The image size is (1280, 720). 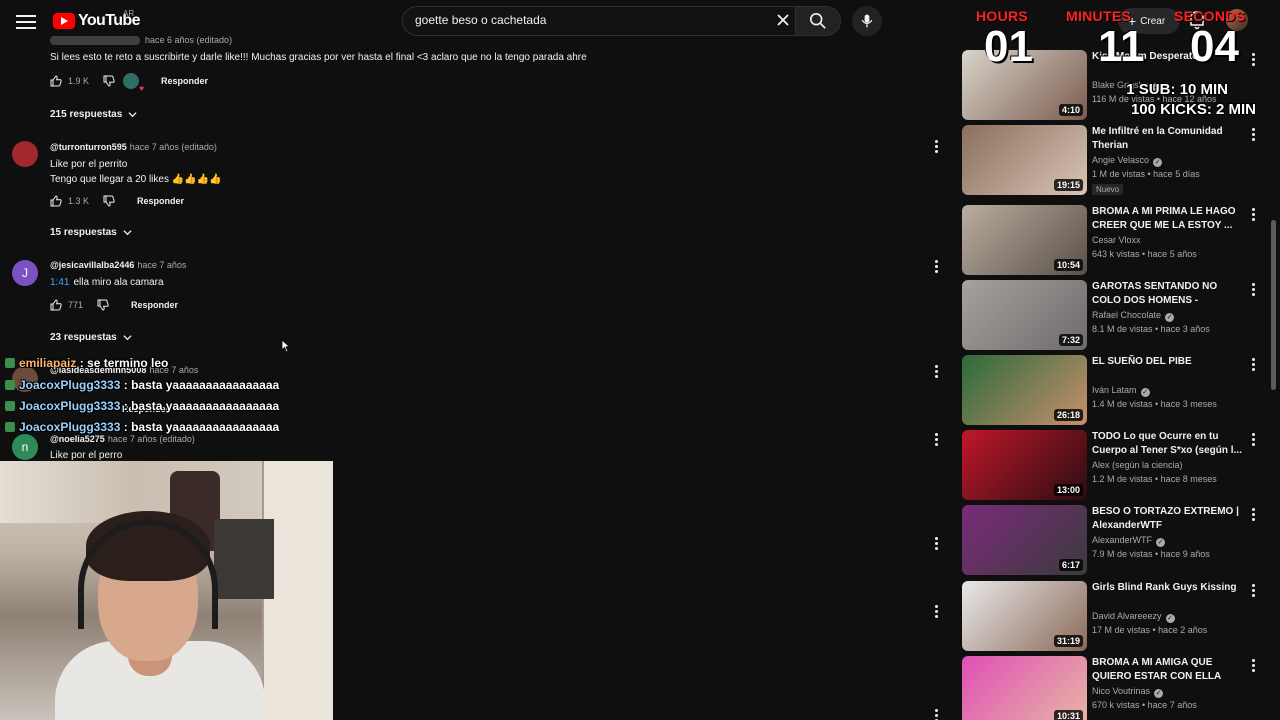 What do you see at coordinates (1237, 20) in the screenshot?
I see `user-avatar` at bounding box center [1237, 20].